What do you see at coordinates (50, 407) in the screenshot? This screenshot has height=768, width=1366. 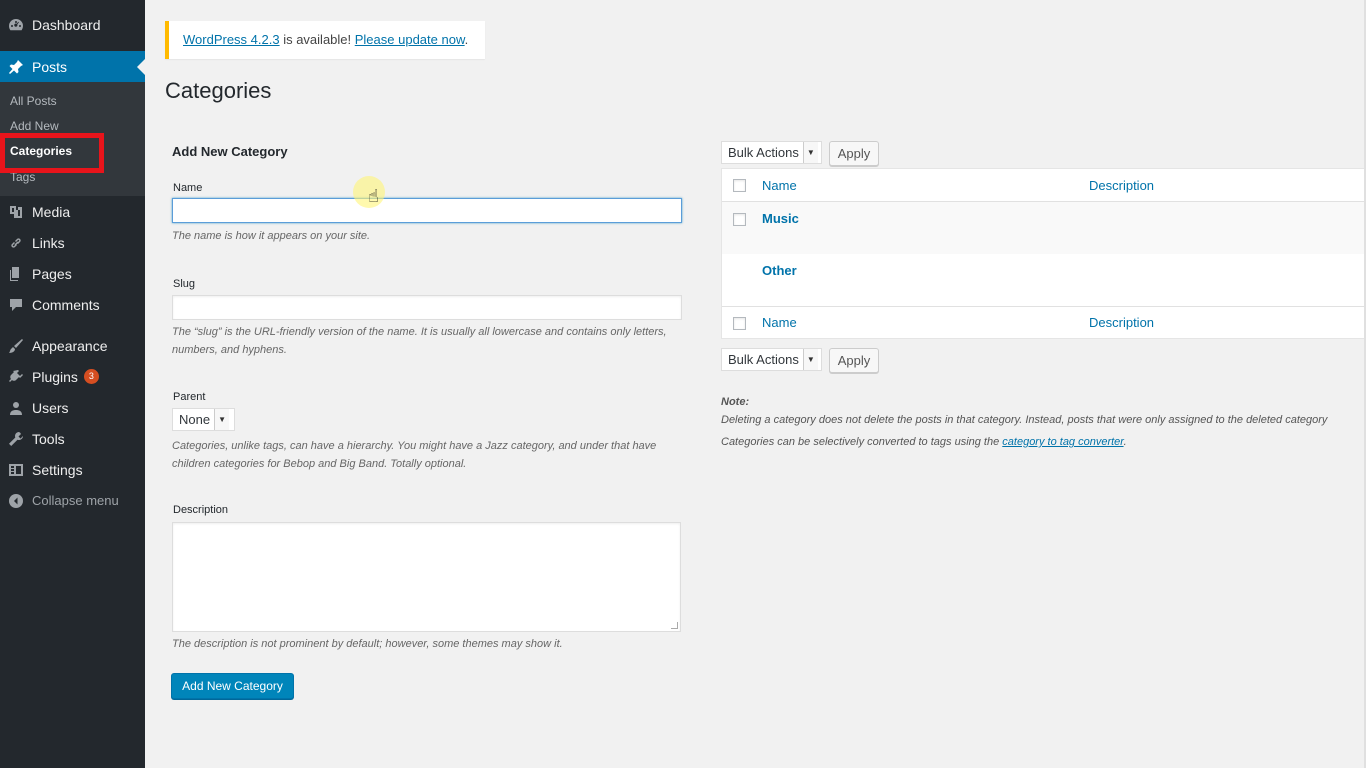 I see `menu-users-label: Users` at bounding box center [50, 407].